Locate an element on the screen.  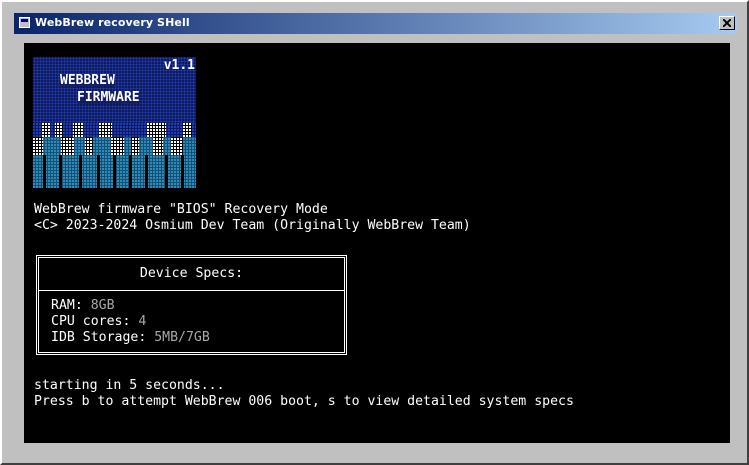
logo-title-line1: WEBBREW is located at coordinates (87, 80).